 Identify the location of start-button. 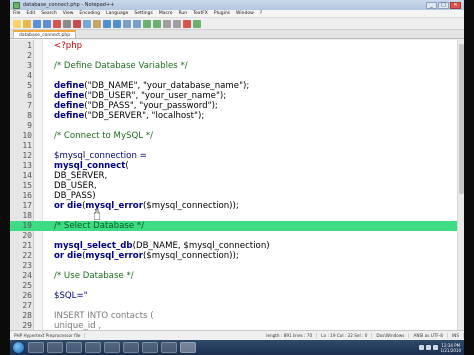
(18, 347).